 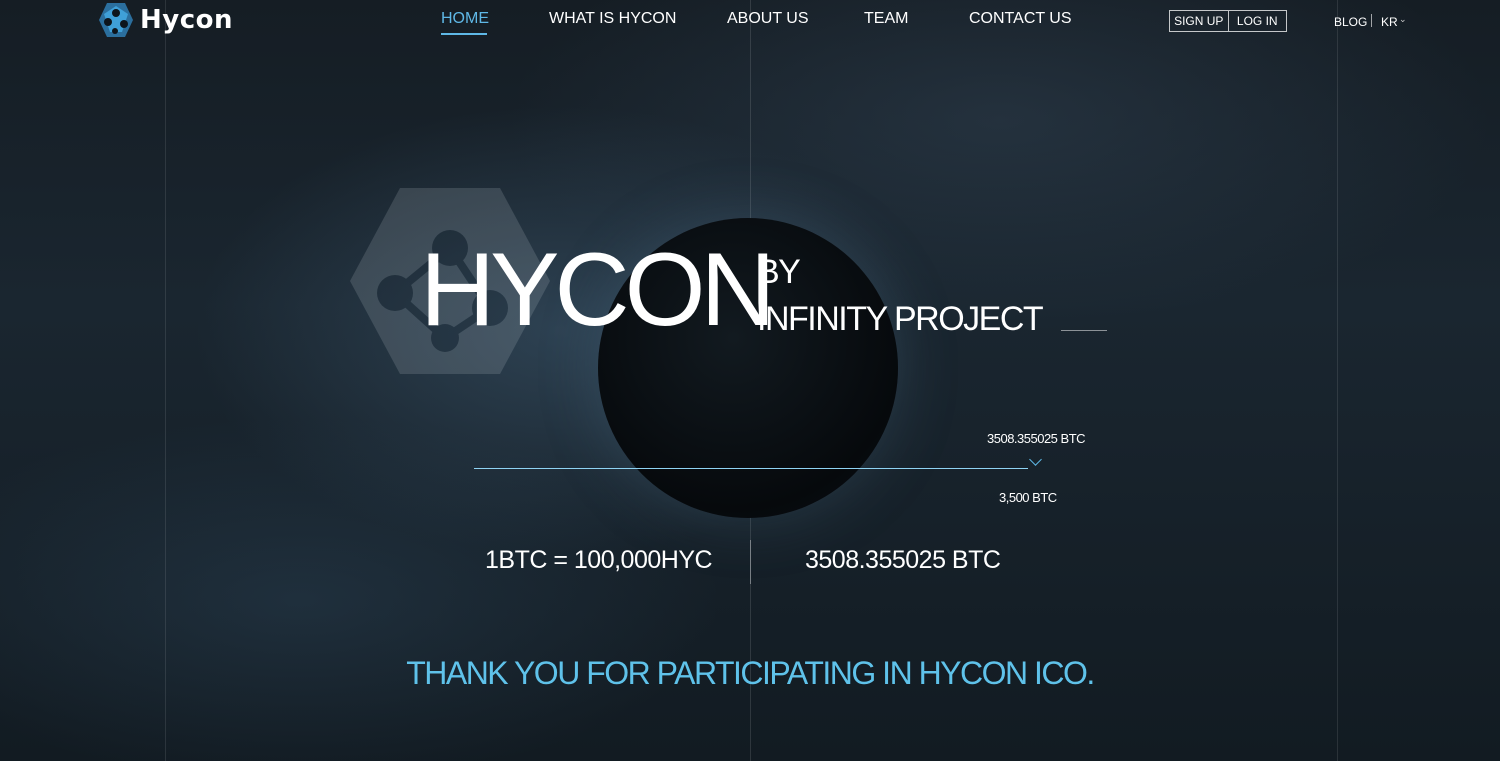 I want to click on progress-bar, so click(x=751, y=468).